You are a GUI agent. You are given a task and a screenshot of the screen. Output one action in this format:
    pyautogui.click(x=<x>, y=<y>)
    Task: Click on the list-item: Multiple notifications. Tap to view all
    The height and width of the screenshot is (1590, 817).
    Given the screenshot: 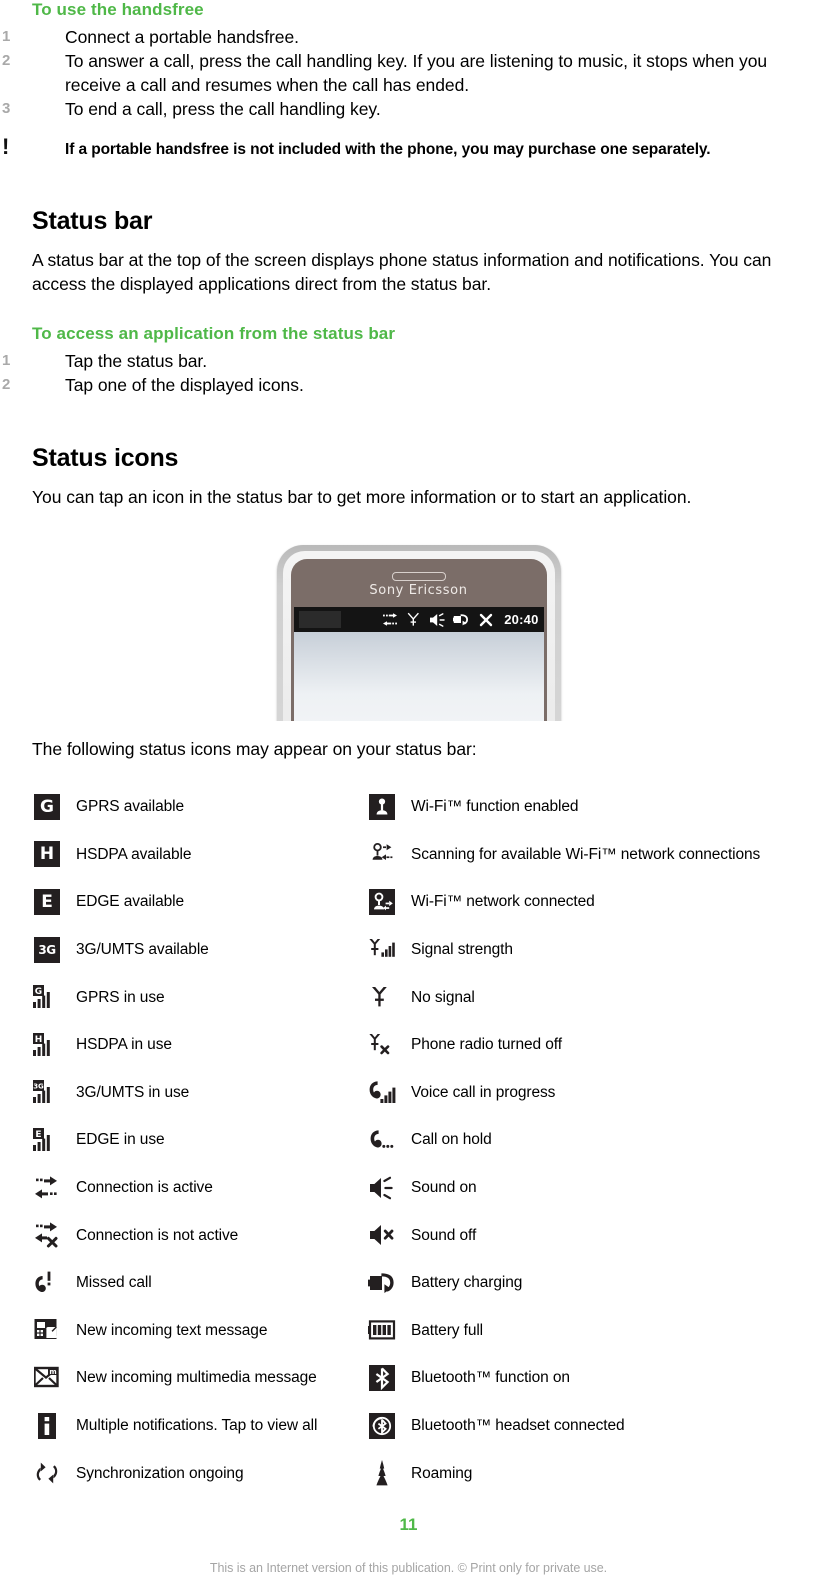 What is the action you would take?
    pyautogui.click(x=199, y=1426)
    